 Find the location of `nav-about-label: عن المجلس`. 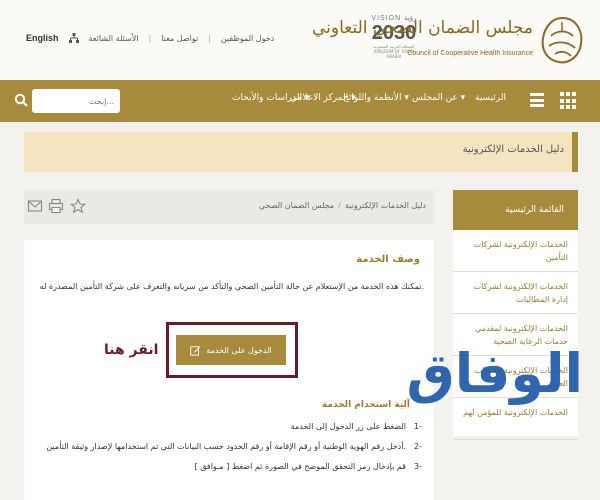

nav-about-label: عن المجلس is located at coordinates (435, 98).